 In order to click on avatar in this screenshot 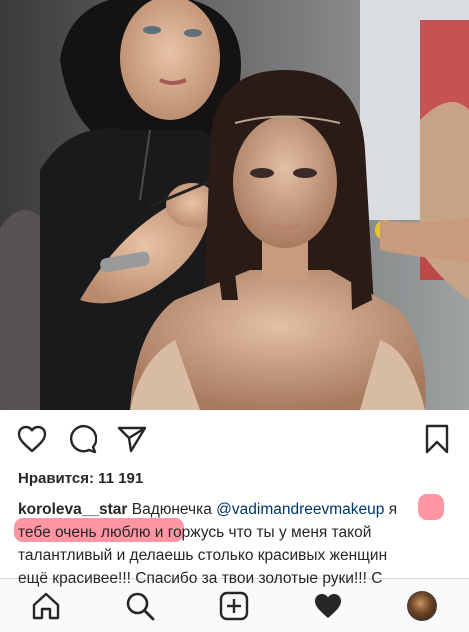, I will do `click(422, 606)`.